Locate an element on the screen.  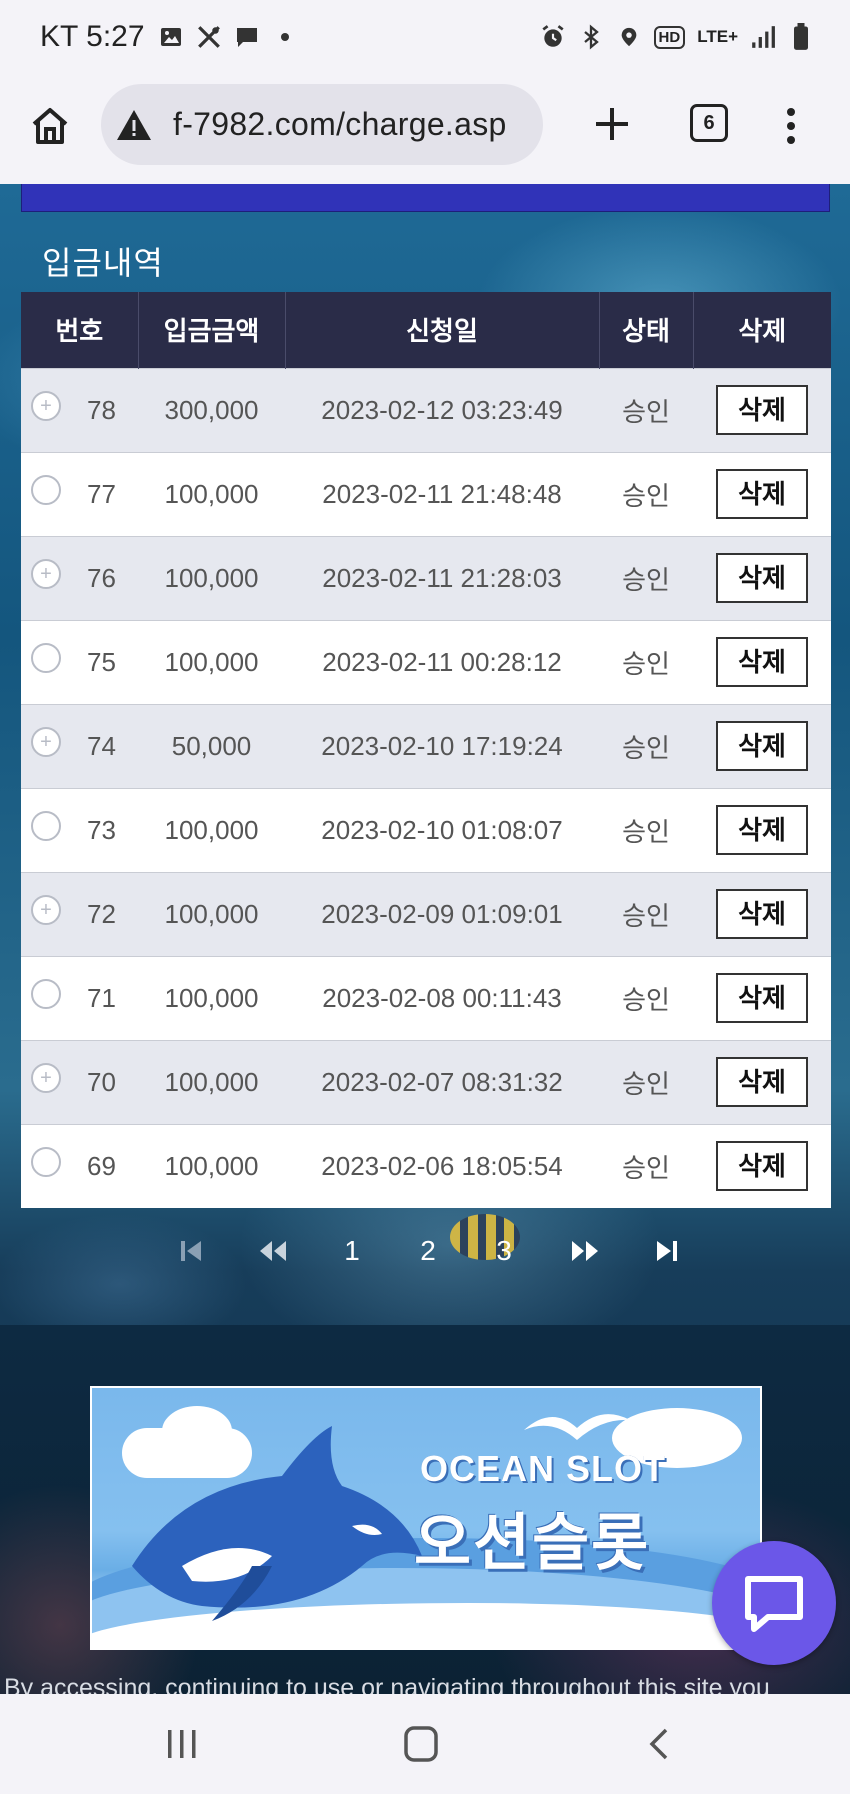
header-no: 번호 is located at coordinates (80, 330).